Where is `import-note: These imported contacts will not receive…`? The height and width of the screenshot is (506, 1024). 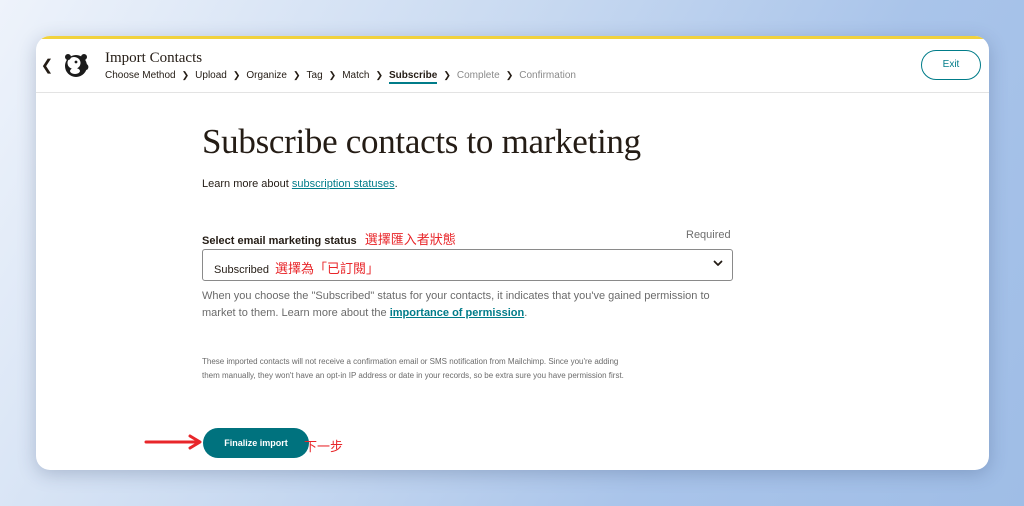 import-note: These imported contacts will not receive… is located at coordinates (413, 368).